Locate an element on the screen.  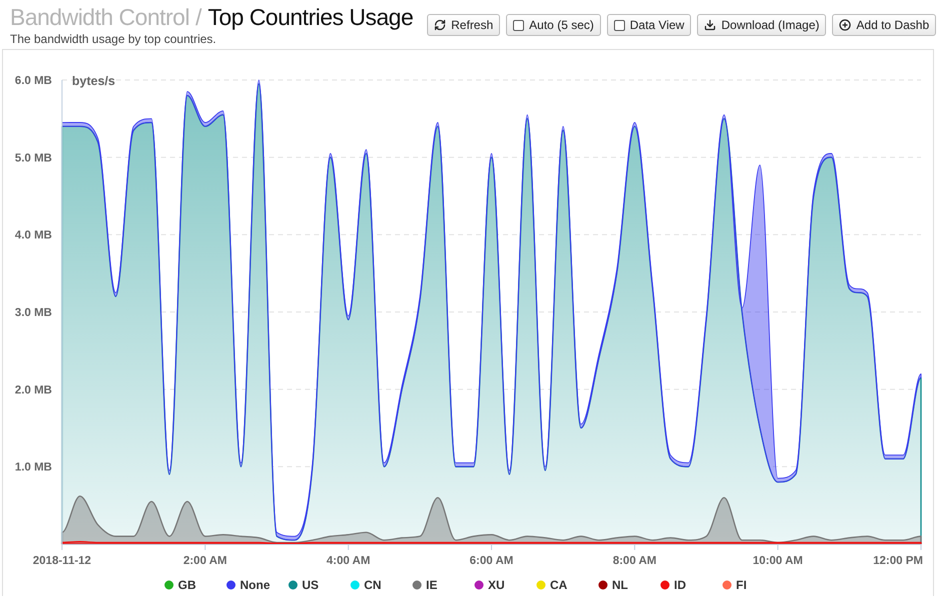
y-axis-label: 5.0 MB is located at coordinates (33, 158).